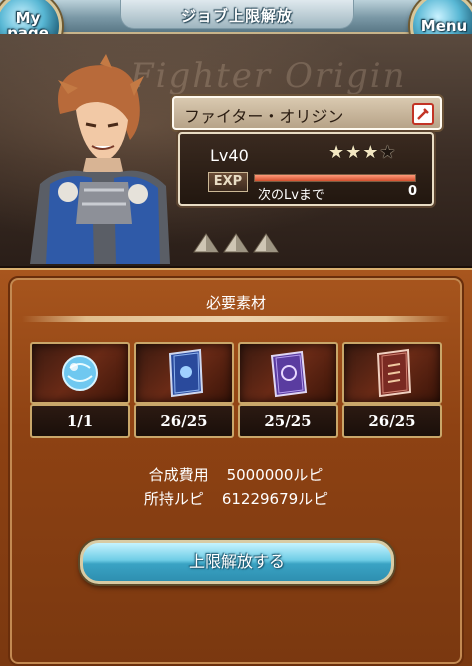  I want to click on menu-label: Menu, so click(444, 25).